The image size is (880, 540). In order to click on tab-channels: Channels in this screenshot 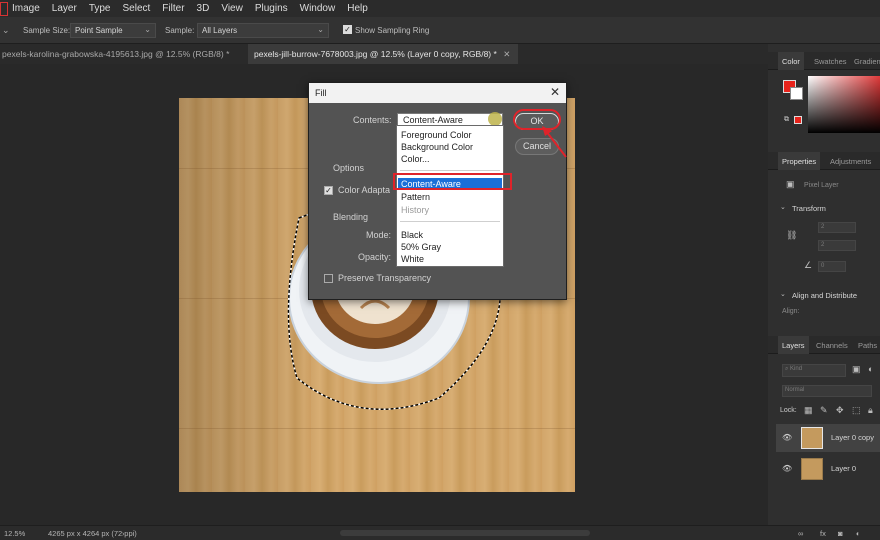, I will do `click(832, 345)`.